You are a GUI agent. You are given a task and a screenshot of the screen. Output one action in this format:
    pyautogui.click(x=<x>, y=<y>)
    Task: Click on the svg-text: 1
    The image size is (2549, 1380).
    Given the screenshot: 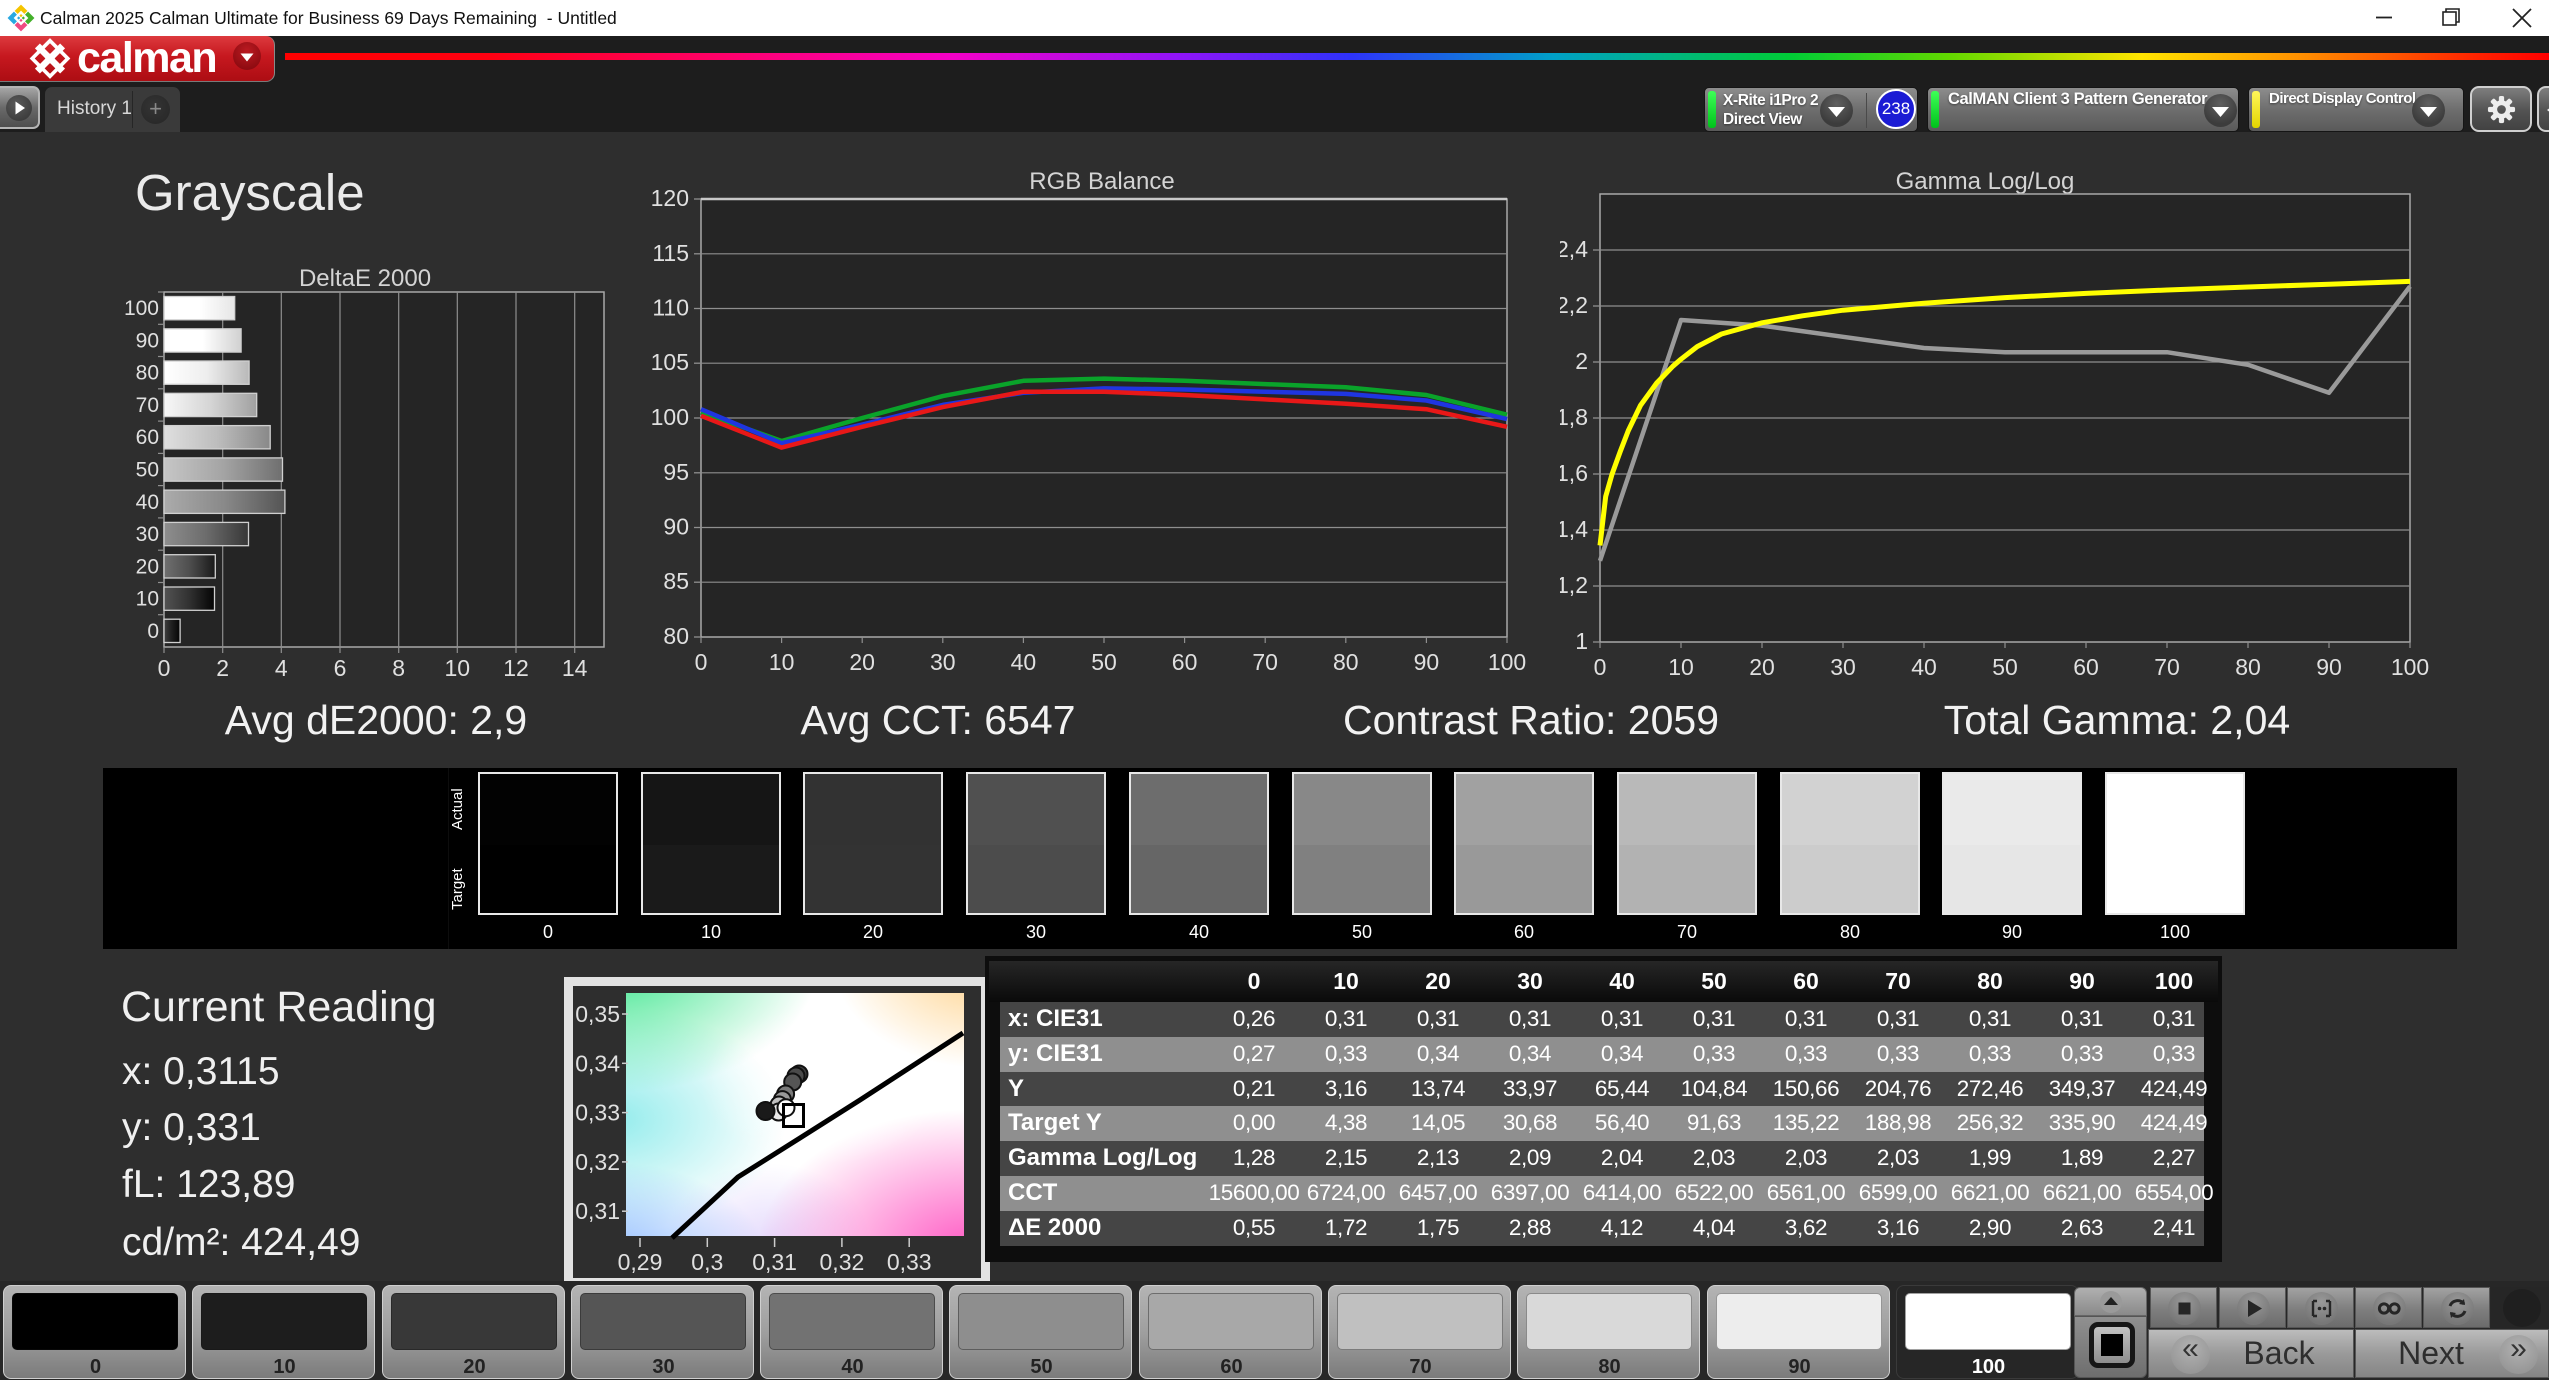 What is the action you would take?
    pyautogui.click(x=1581, y=641)
    